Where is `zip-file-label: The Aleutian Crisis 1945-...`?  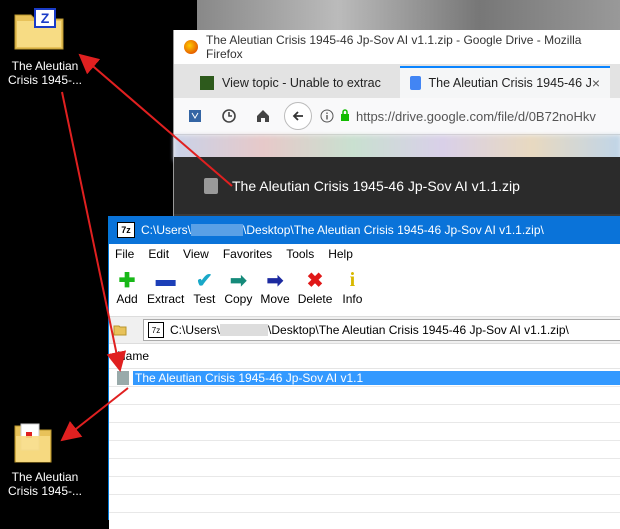
zip-file-label: The Aleutian Crisis 1945-... is located at coordinates (45, 73).